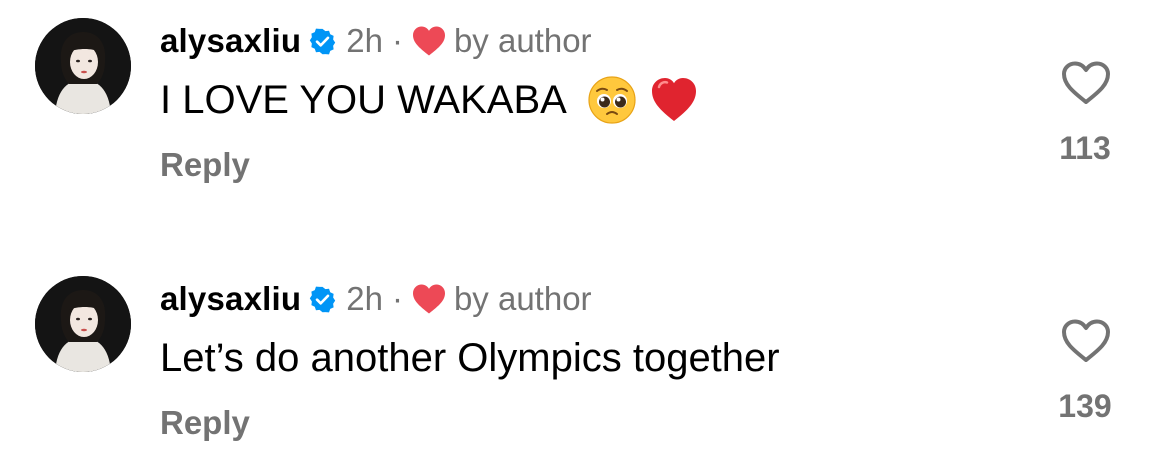  I want to click on comment-text-content: Let’s do another Olympics together, so click(470, 357).